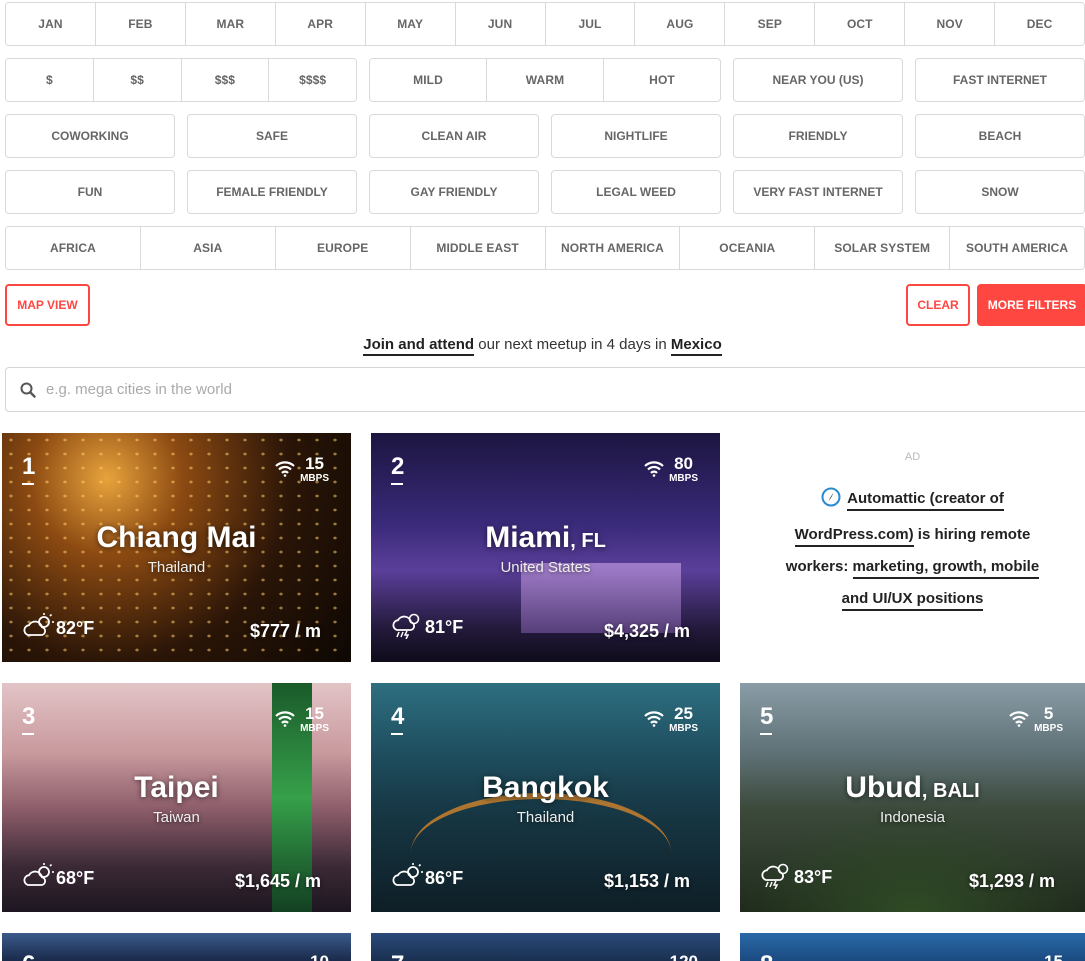 This screenshot has width=1085, height=961. I want to click on cost-4-button: $$$$, so click(312, 80).